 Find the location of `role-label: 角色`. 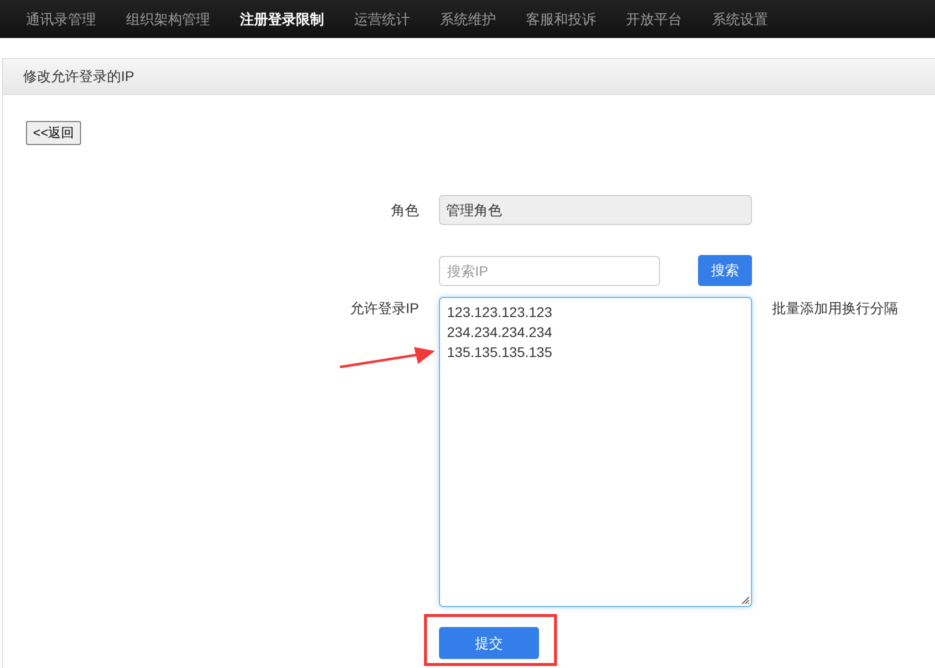

role-label: 角色 is located at coordinates (404, 210).